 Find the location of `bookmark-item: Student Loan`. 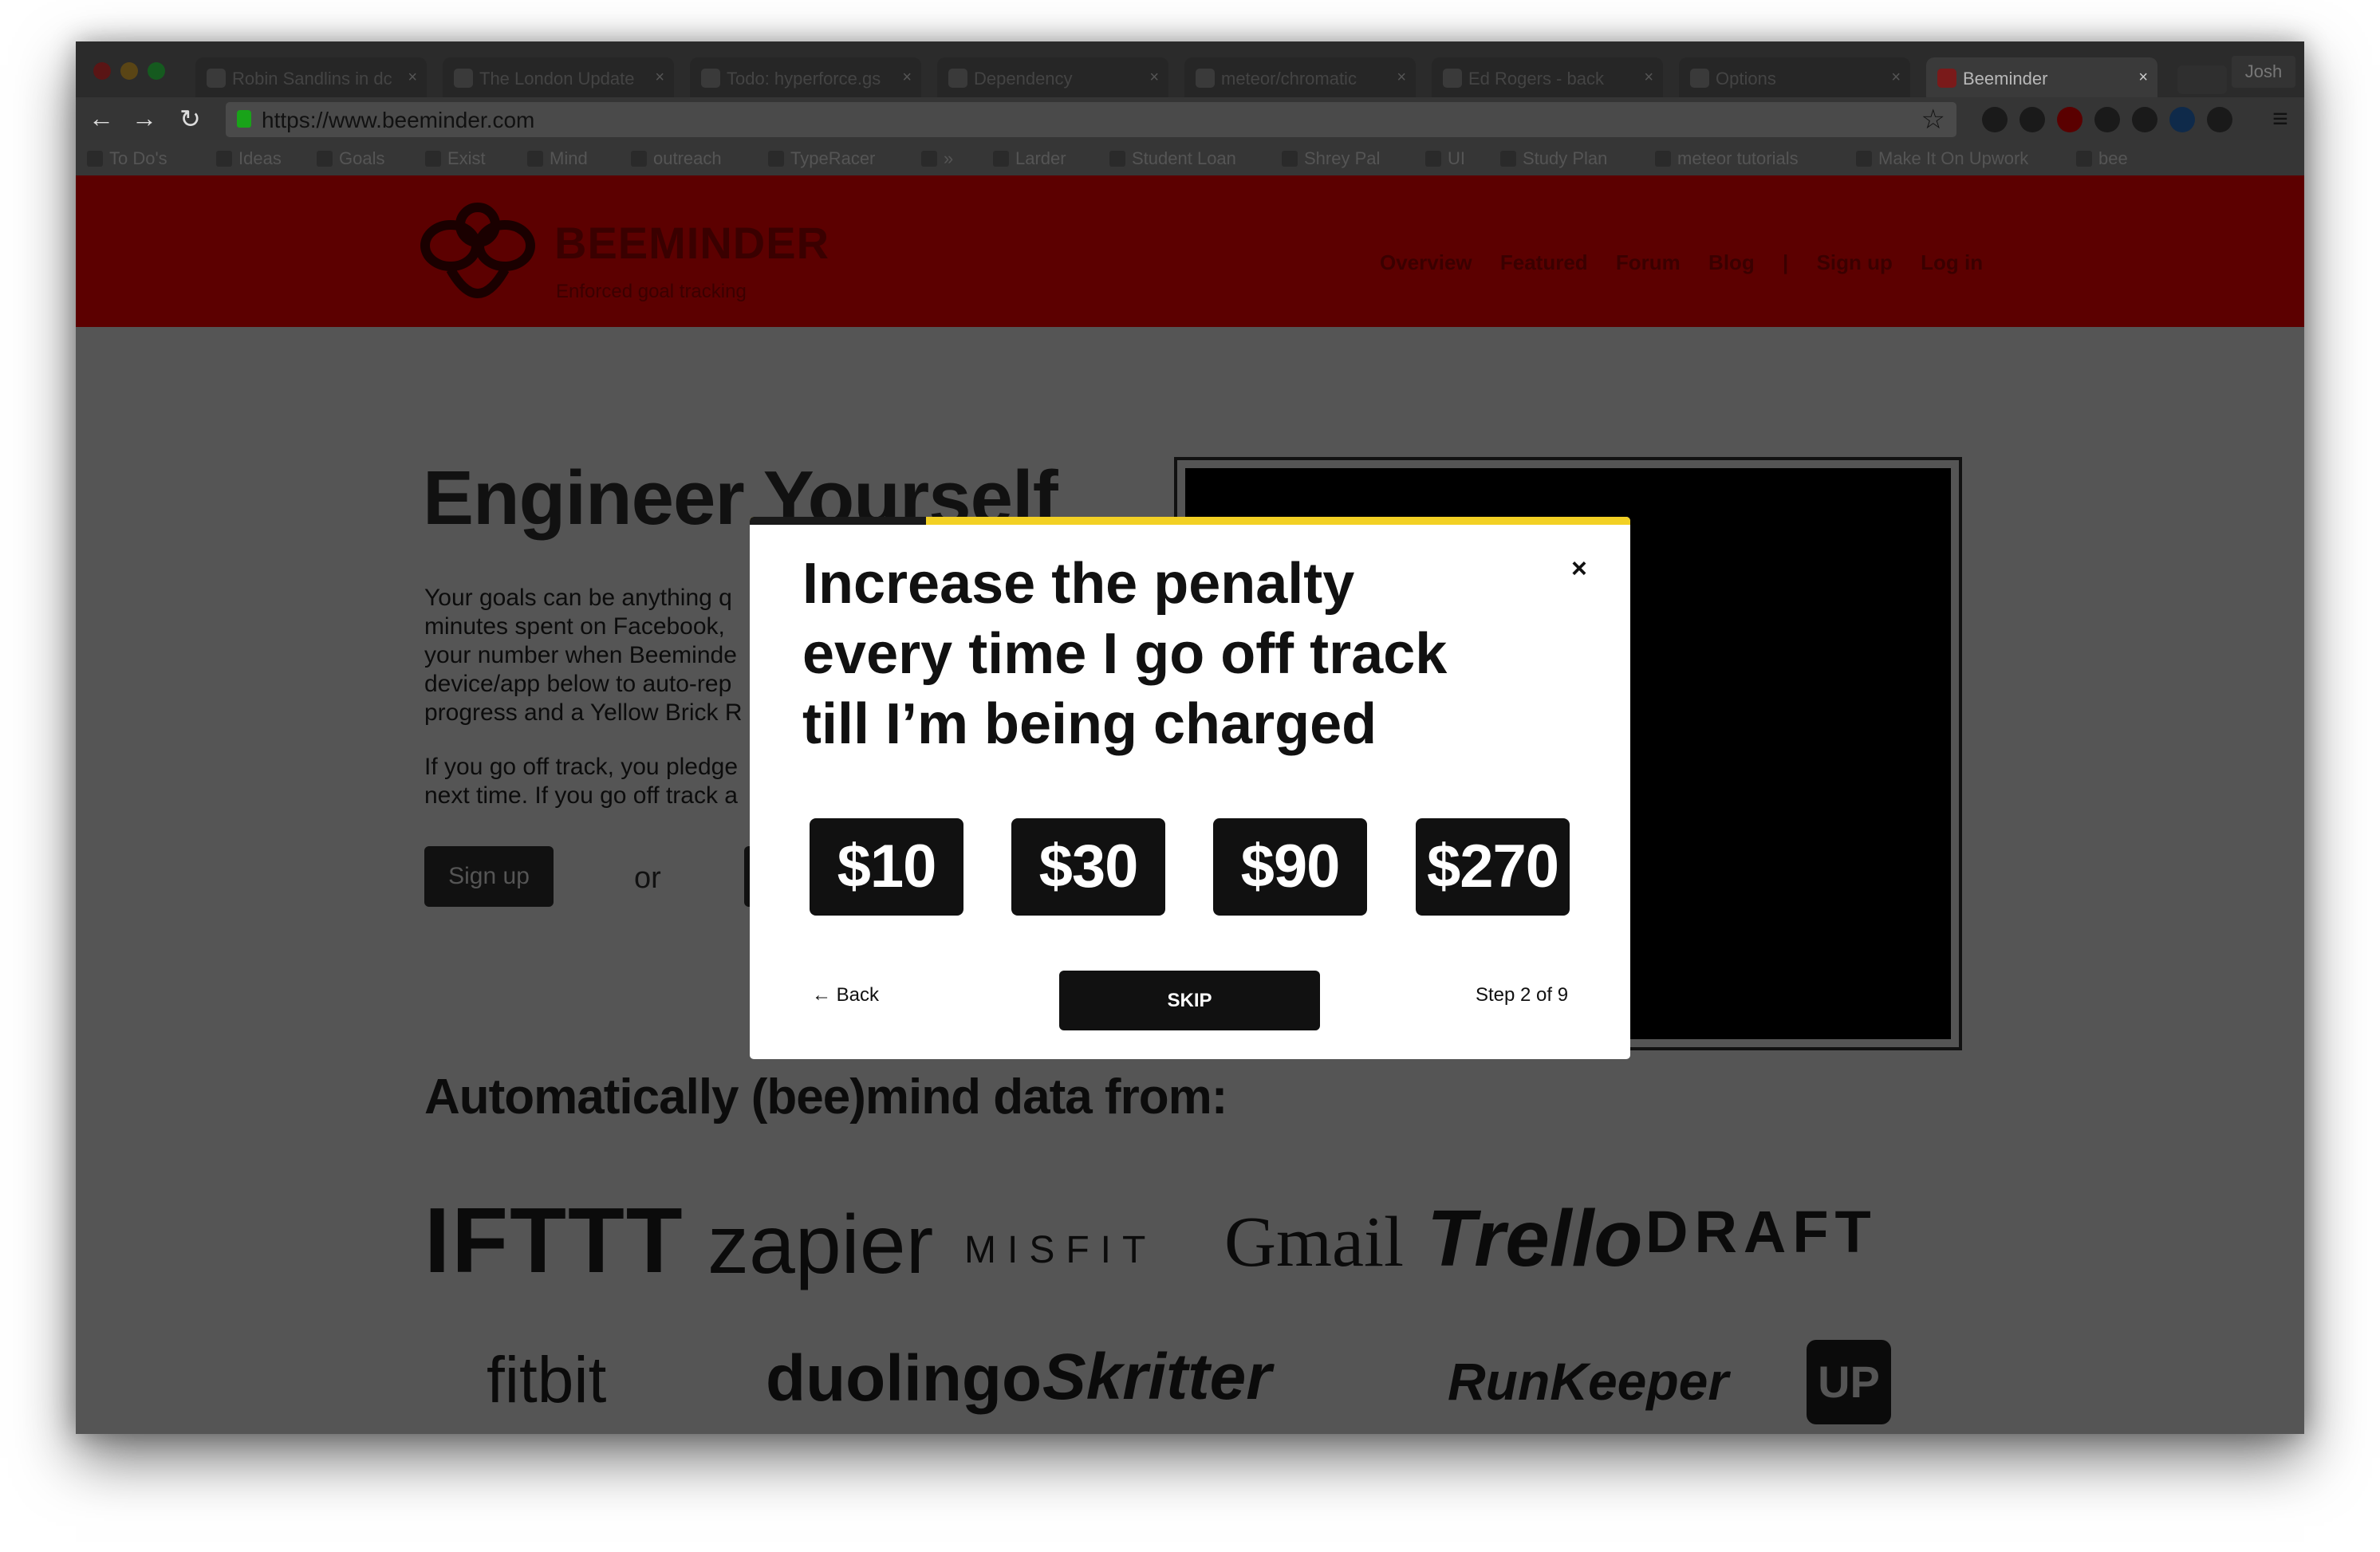

bookmark-item: Student Loan is located at coordinates (1172, 158).